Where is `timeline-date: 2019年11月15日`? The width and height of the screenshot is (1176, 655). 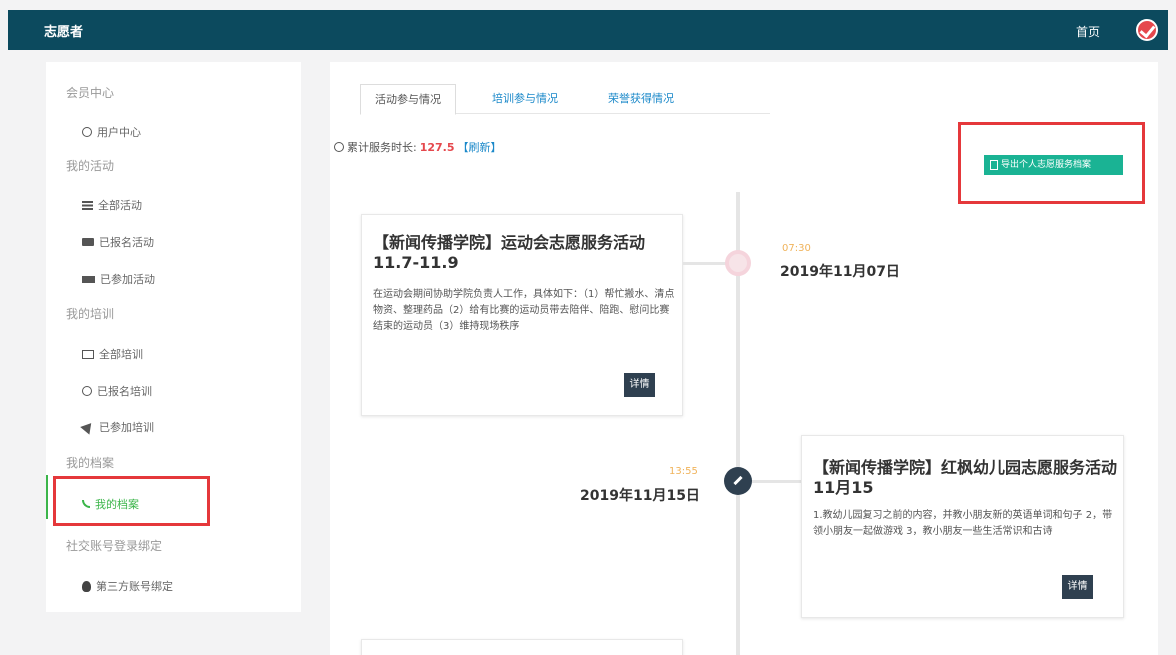
timeline-date: 2019年11月15日 is located at coordinates (640, 496).